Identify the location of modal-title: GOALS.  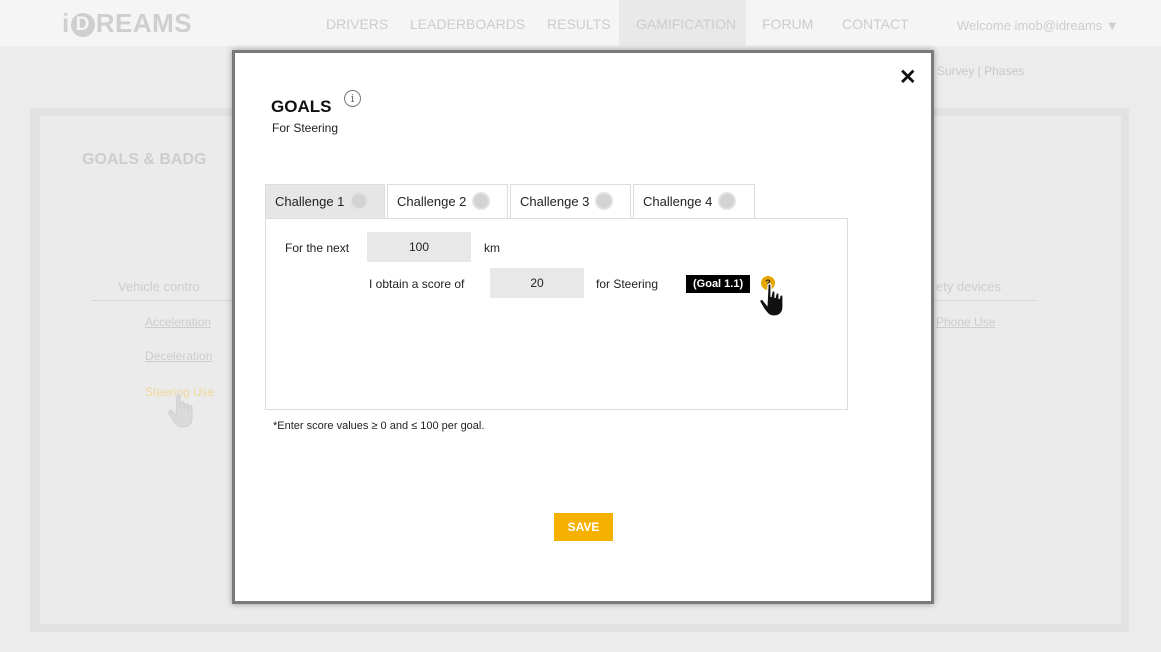
(301, 106).